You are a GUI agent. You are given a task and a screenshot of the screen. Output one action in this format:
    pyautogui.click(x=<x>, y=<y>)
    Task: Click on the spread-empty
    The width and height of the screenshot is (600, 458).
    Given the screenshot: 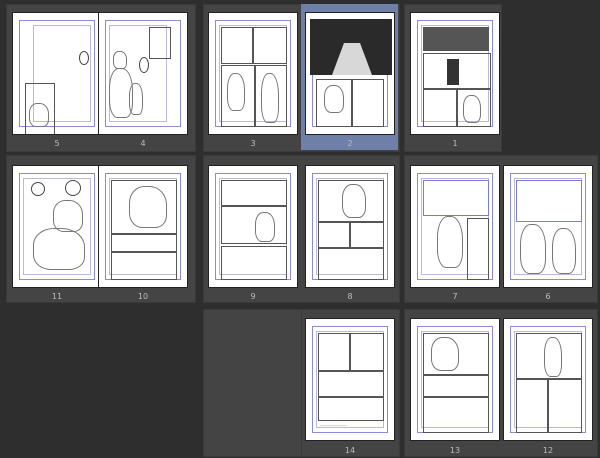 What is the action you would take?
    pyautogui.click(x=253, y=383)
    